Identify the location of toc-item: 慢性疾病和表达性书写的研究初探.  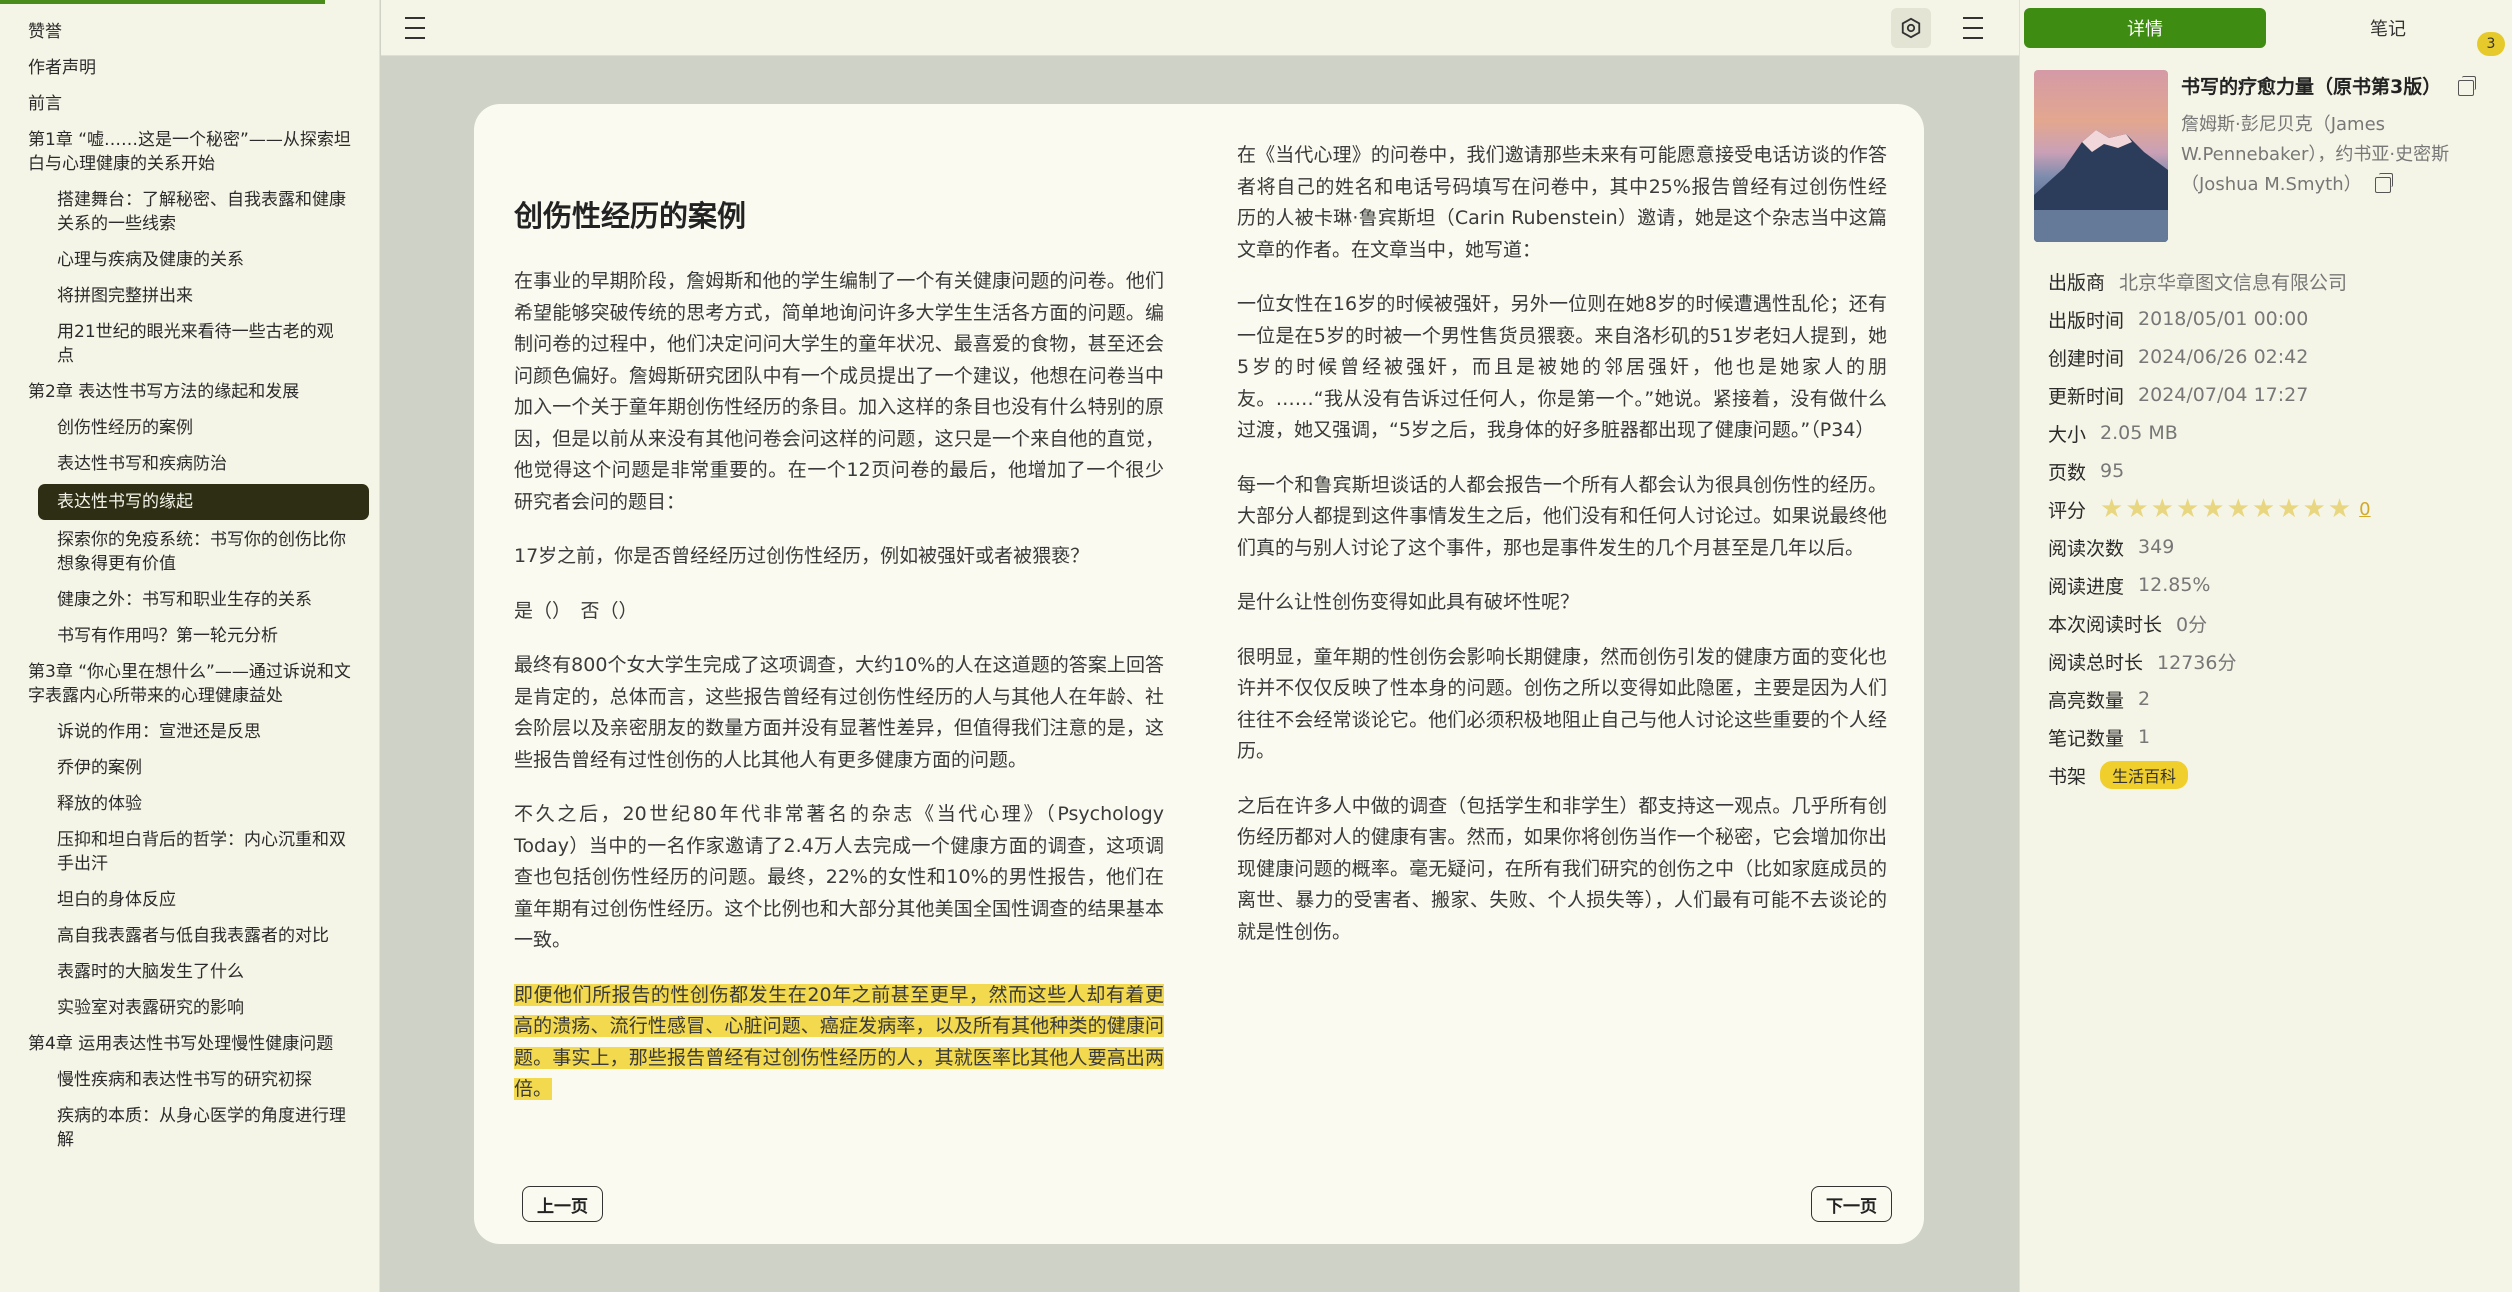
(189, 1080).